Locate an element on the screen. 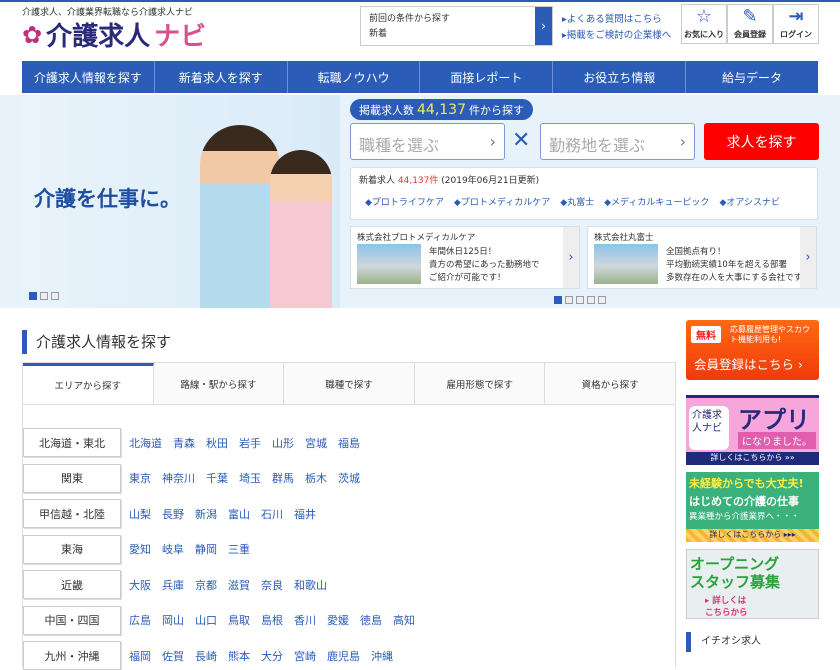 The image size is (840, 670). previous-search: 前回の条件から探す 新着 › is located at coordinates (456, 26).